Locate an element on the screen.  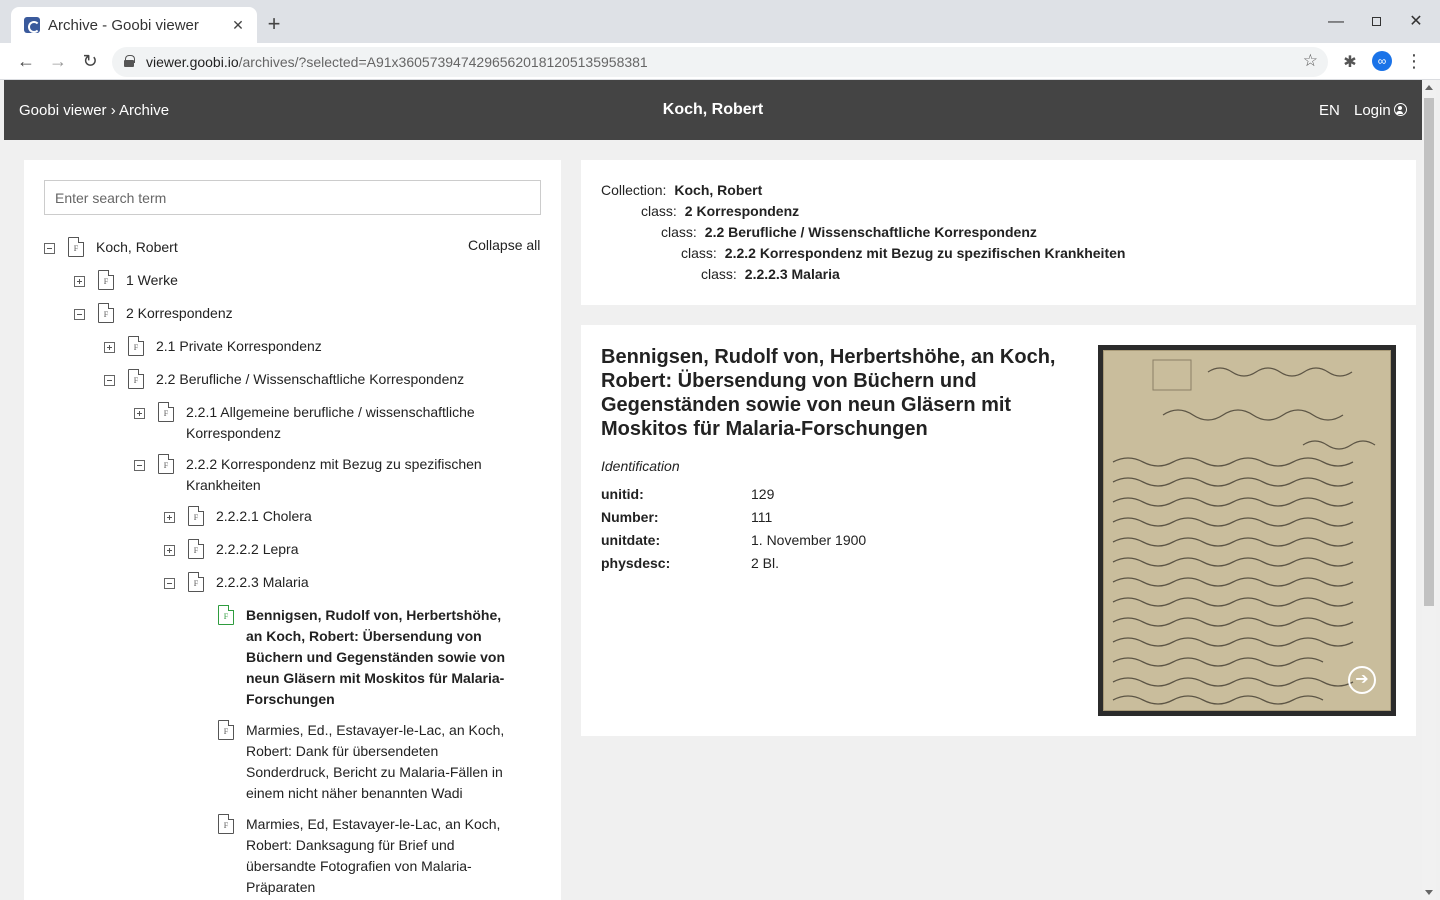
identification-heading: Identification is located at coordinates (640, 466).